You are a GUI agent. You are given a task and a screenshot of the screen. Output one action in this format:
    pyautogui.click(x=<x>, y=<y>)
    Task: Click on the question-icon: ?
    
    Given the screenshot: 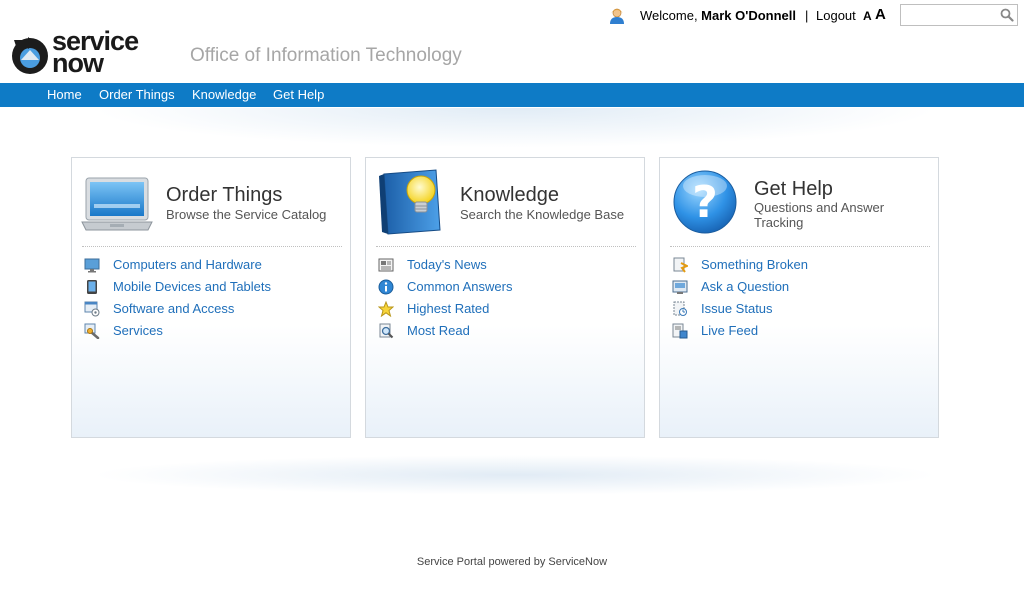 What is the action you would take?
    pyautogui.click(x=705, y=202)
    